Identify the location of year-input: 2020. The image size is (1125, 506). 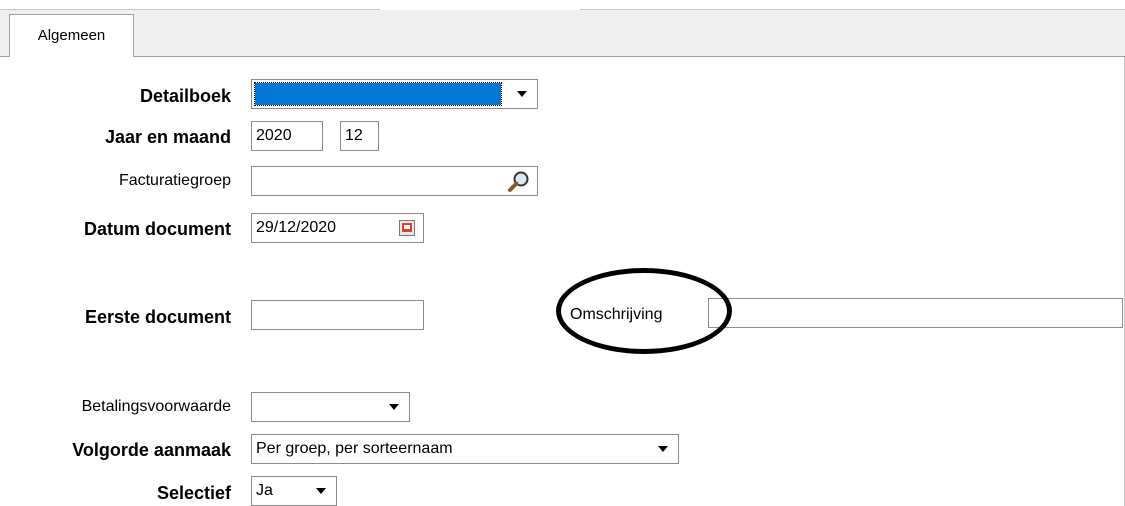
(287, 136).